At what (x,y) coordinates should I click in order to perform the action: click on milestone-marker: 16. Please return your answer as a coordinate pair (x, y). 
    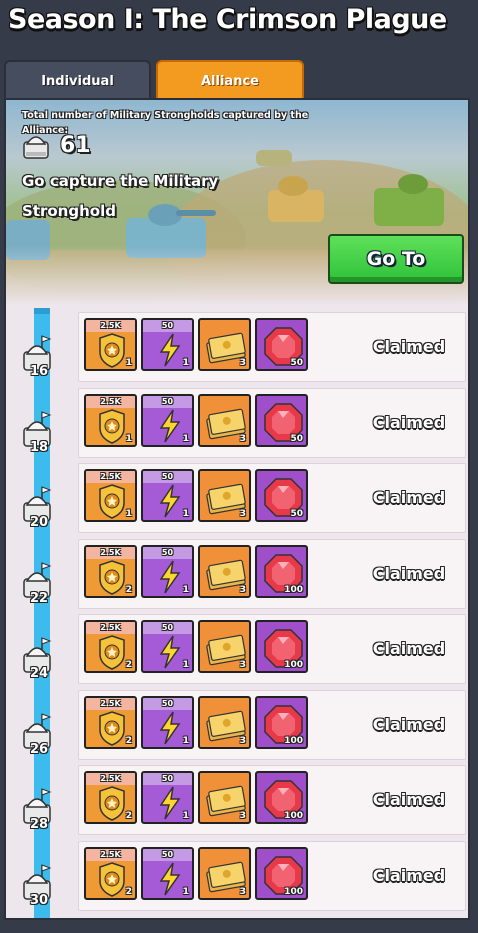
    Looking at the image, I should click on (37, 359).